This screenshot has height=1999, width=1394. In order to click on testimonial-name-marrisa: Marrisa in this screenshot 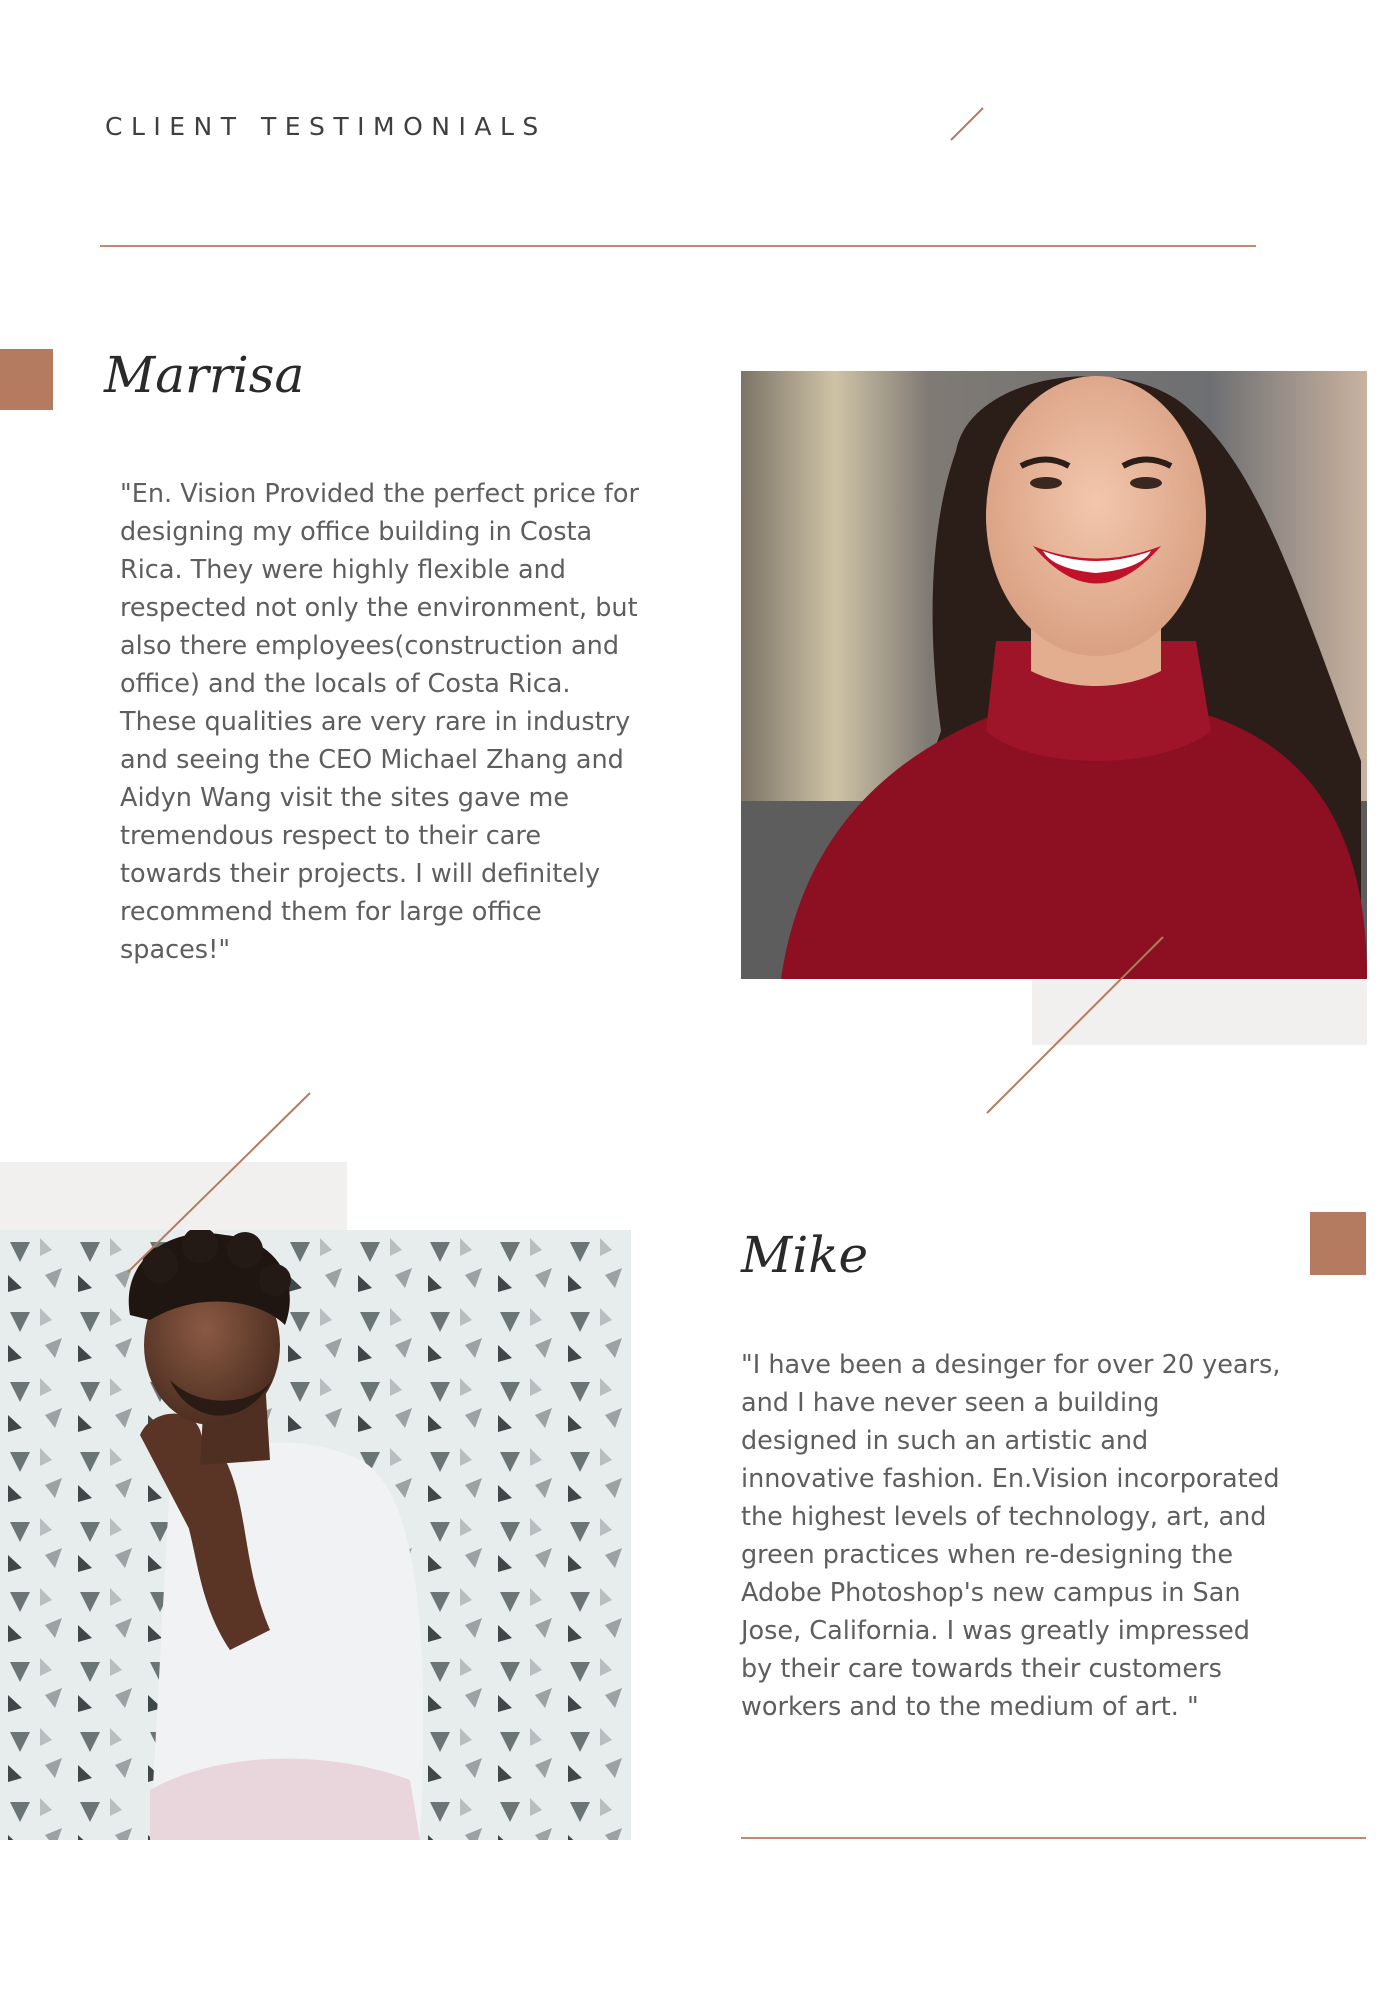, I will do `click(204, 375)`.